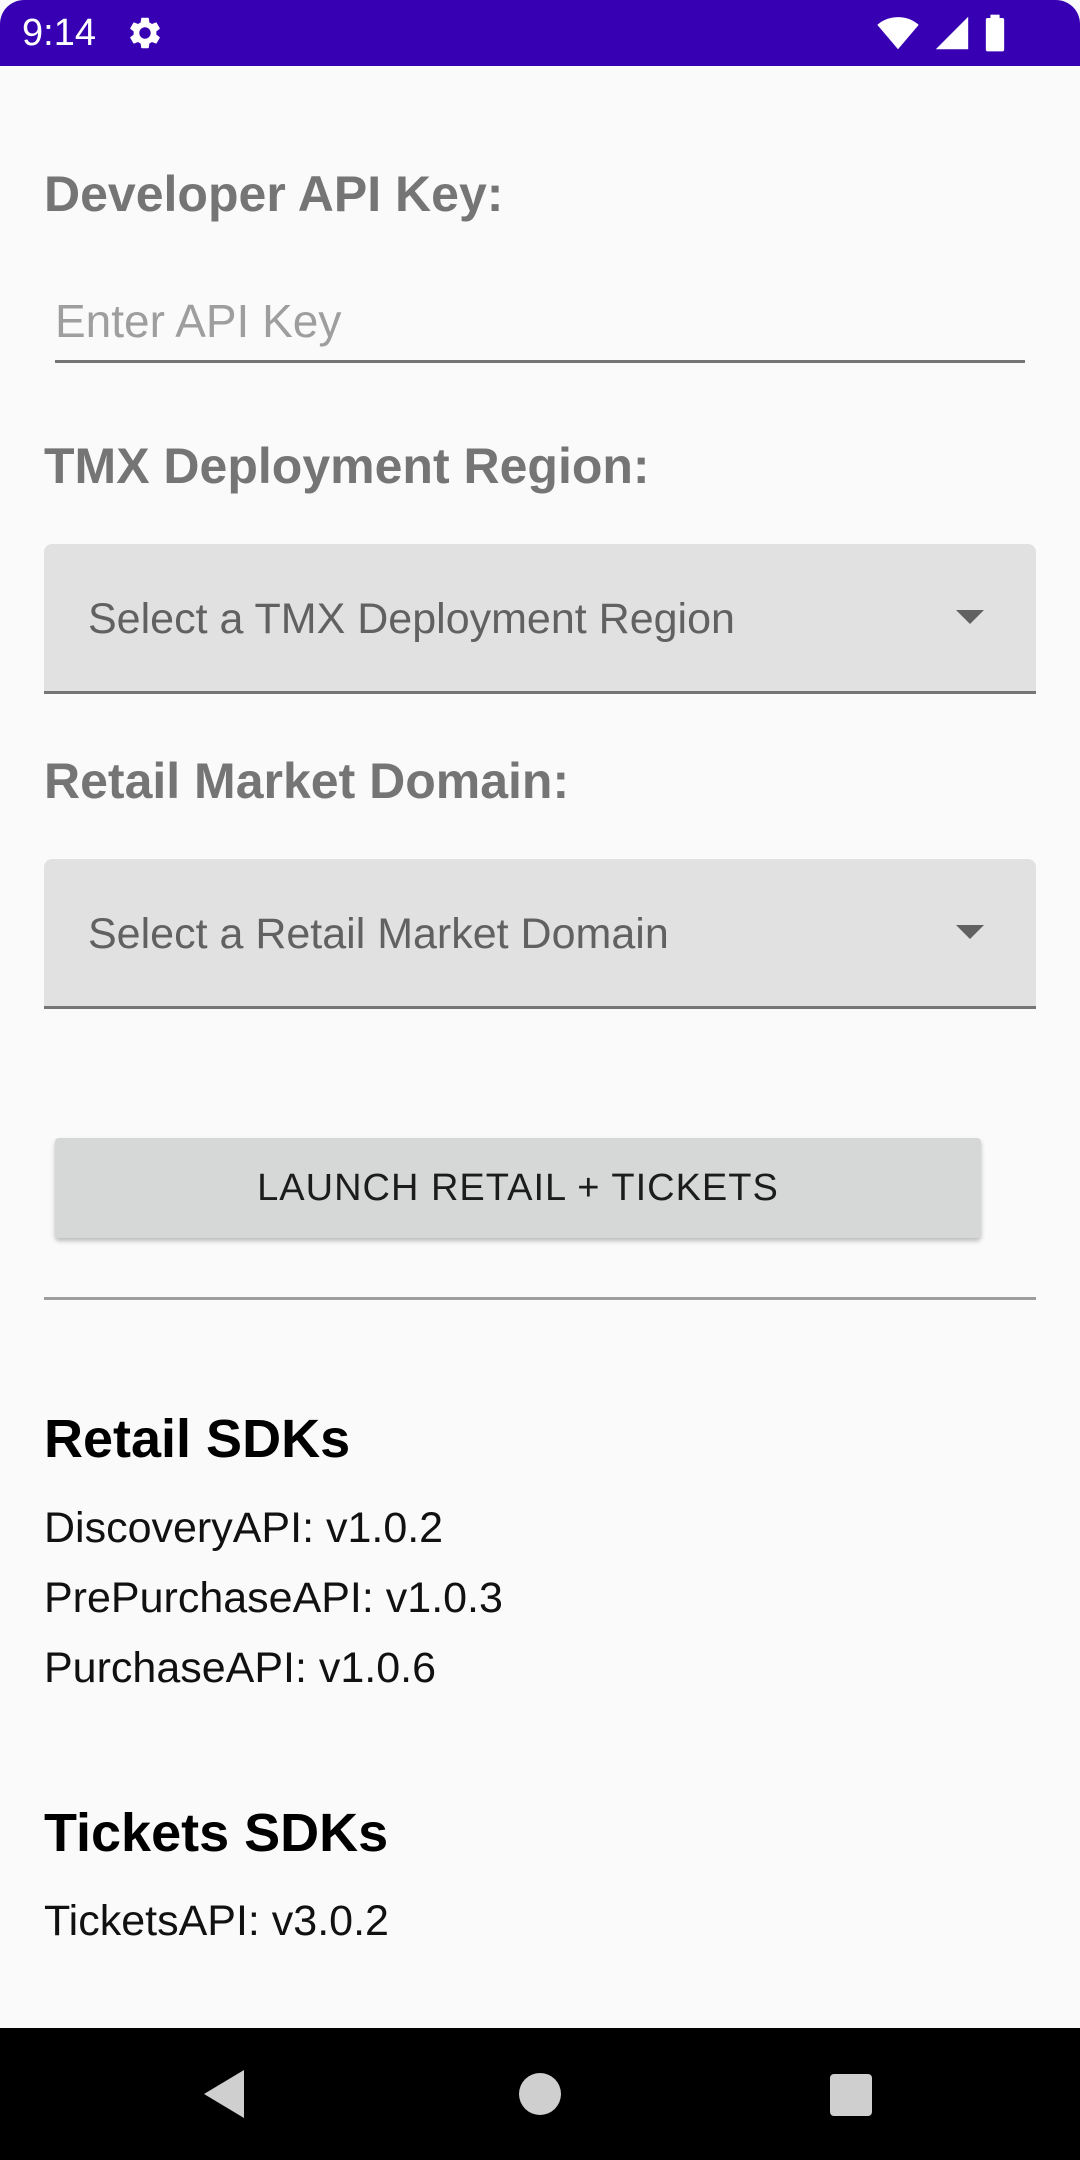  I want to click on sdk-item-tickets: TicketsAPI: v3.0.2, so click(216, 1921).